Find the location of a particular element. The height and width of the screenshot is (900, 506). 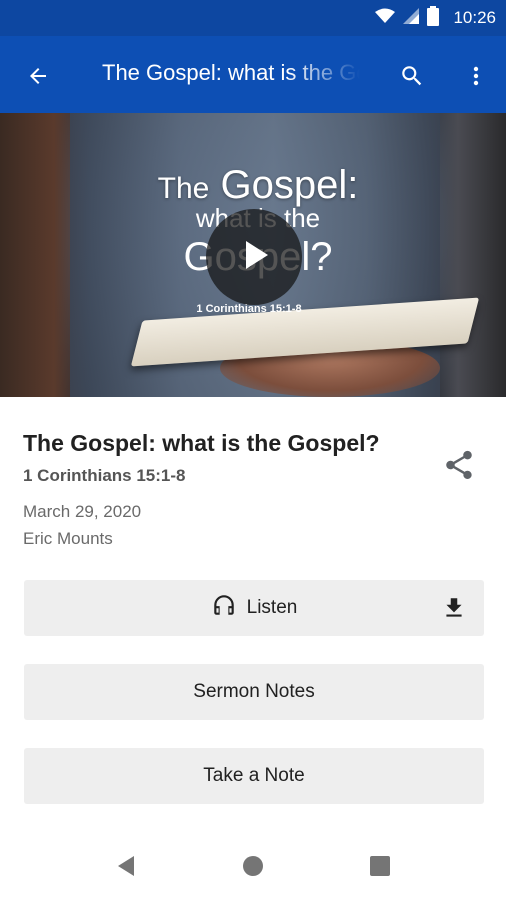

headphones-icon is located at coordinates (224, 608).